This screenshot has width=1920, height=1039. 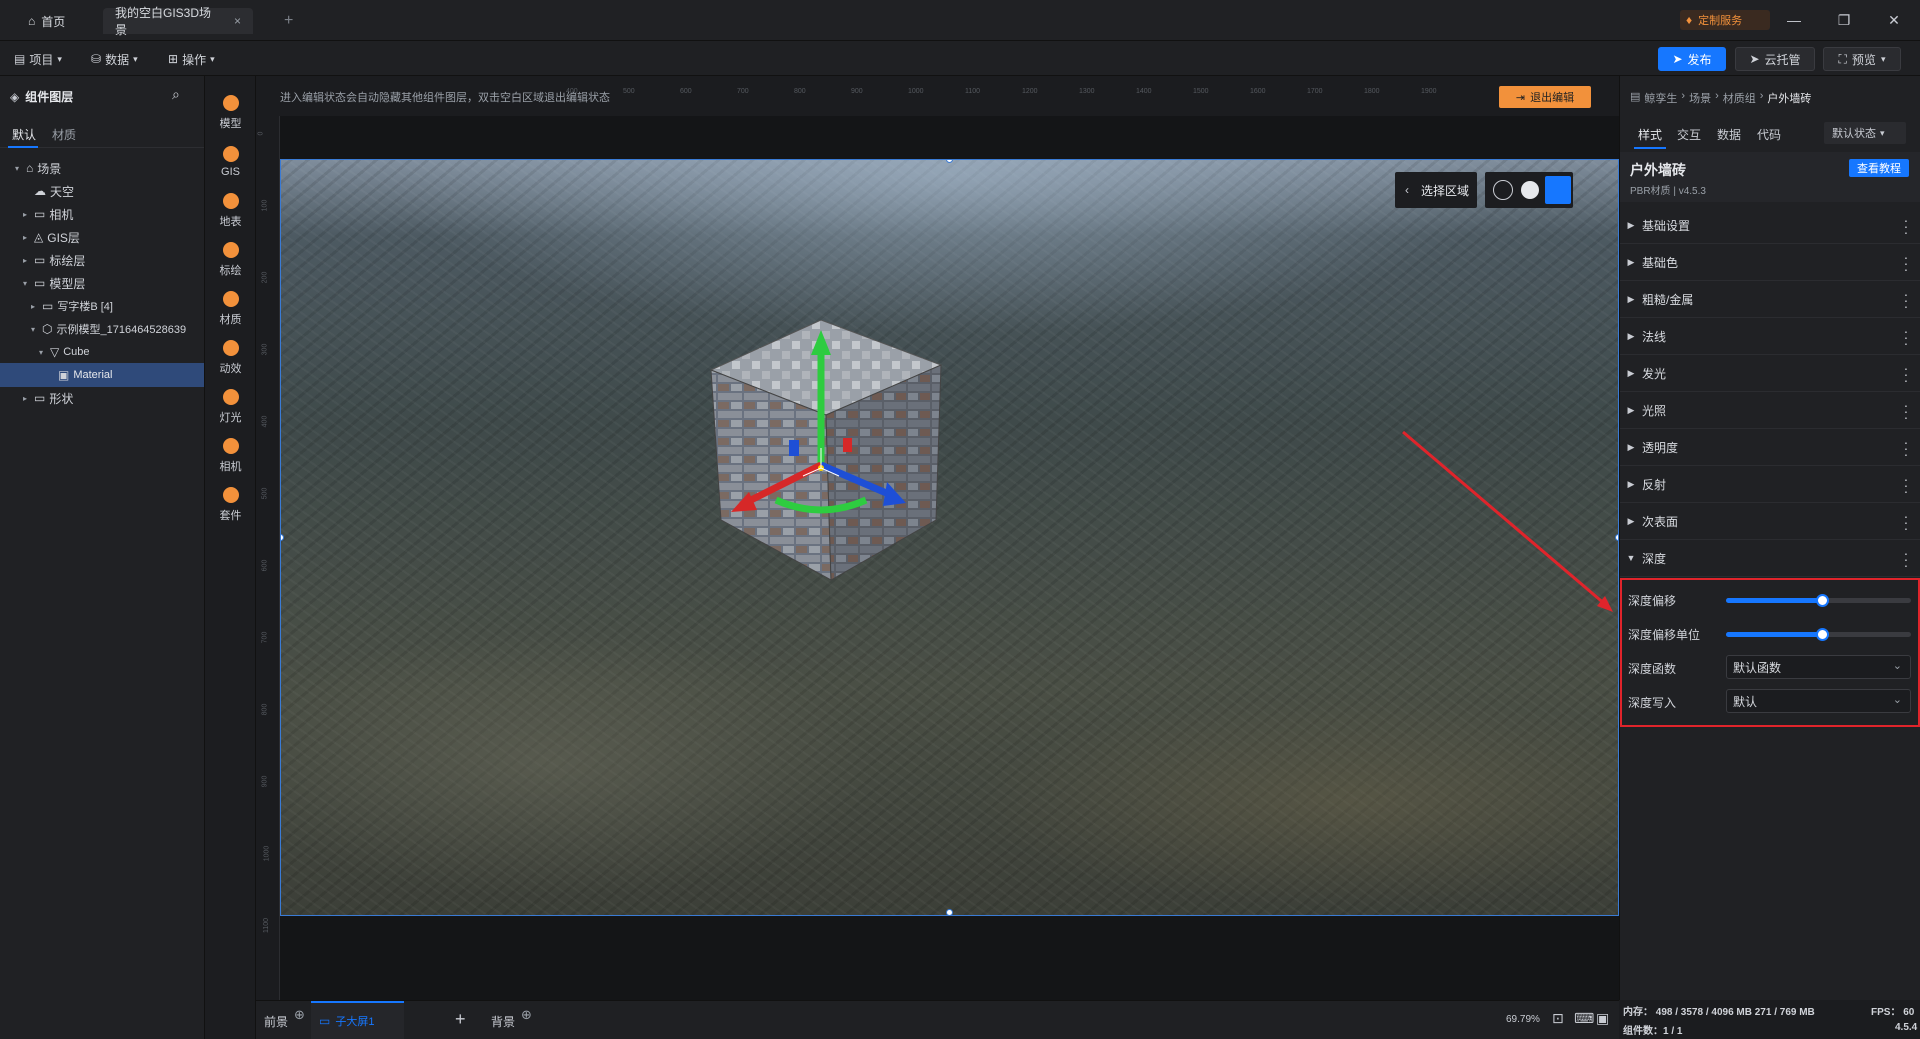 What do you see at coordinates (1769, 134) in the screenshot?
I see `tab-code: 代码` at bounding box center [1769, 134].